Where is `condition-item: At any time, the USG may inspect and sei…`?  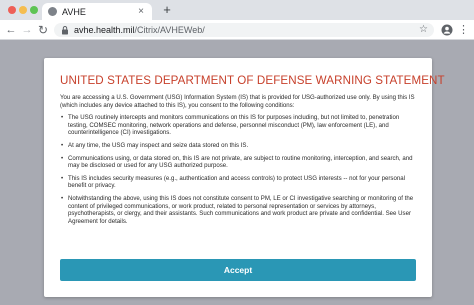 condition-item: At any time, the USG may inspect and sei… is located at coordinates (238, 146).